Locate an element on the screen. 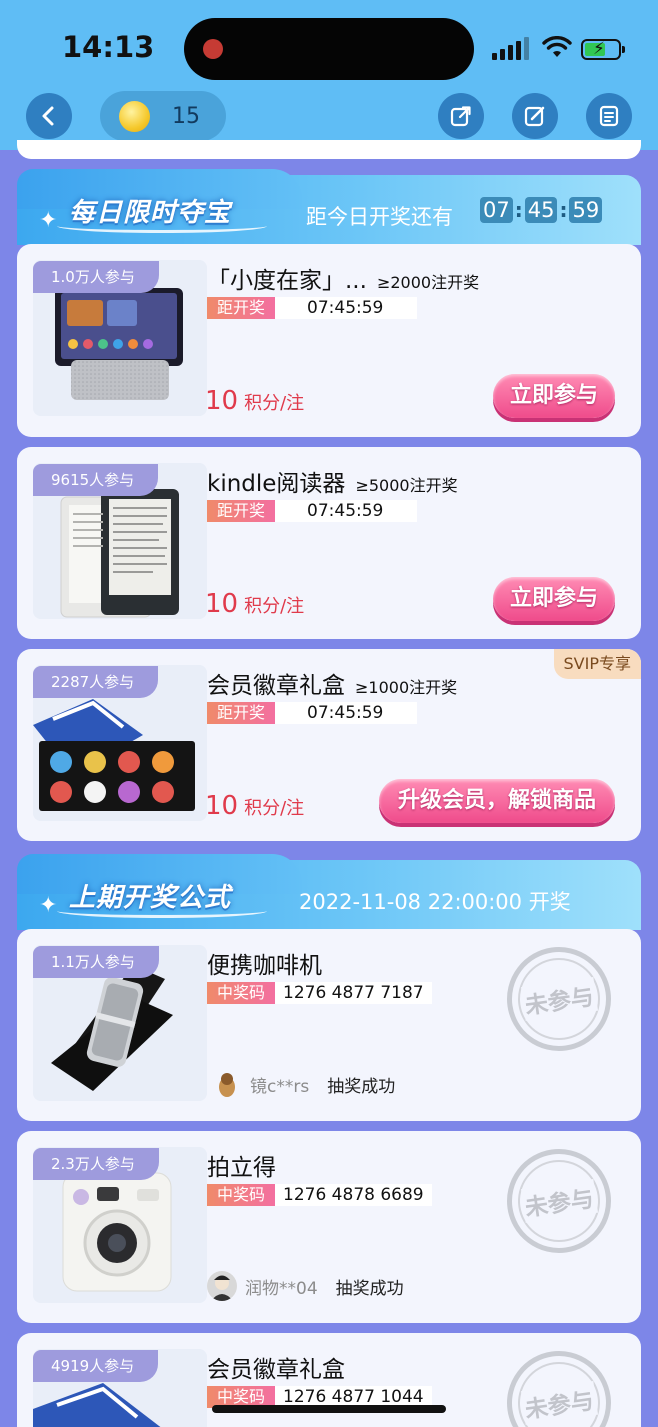  draw-threshold: ≥5000注开奖 is located at coordinates (406, 485).